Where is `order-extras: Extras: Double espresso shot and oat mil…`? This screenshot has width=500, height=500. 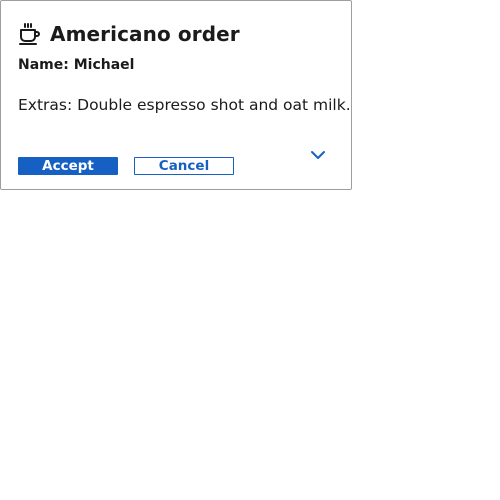 order-extras: Extras: Double espresso shot and oat mil… is located at coordinates (184, 105).